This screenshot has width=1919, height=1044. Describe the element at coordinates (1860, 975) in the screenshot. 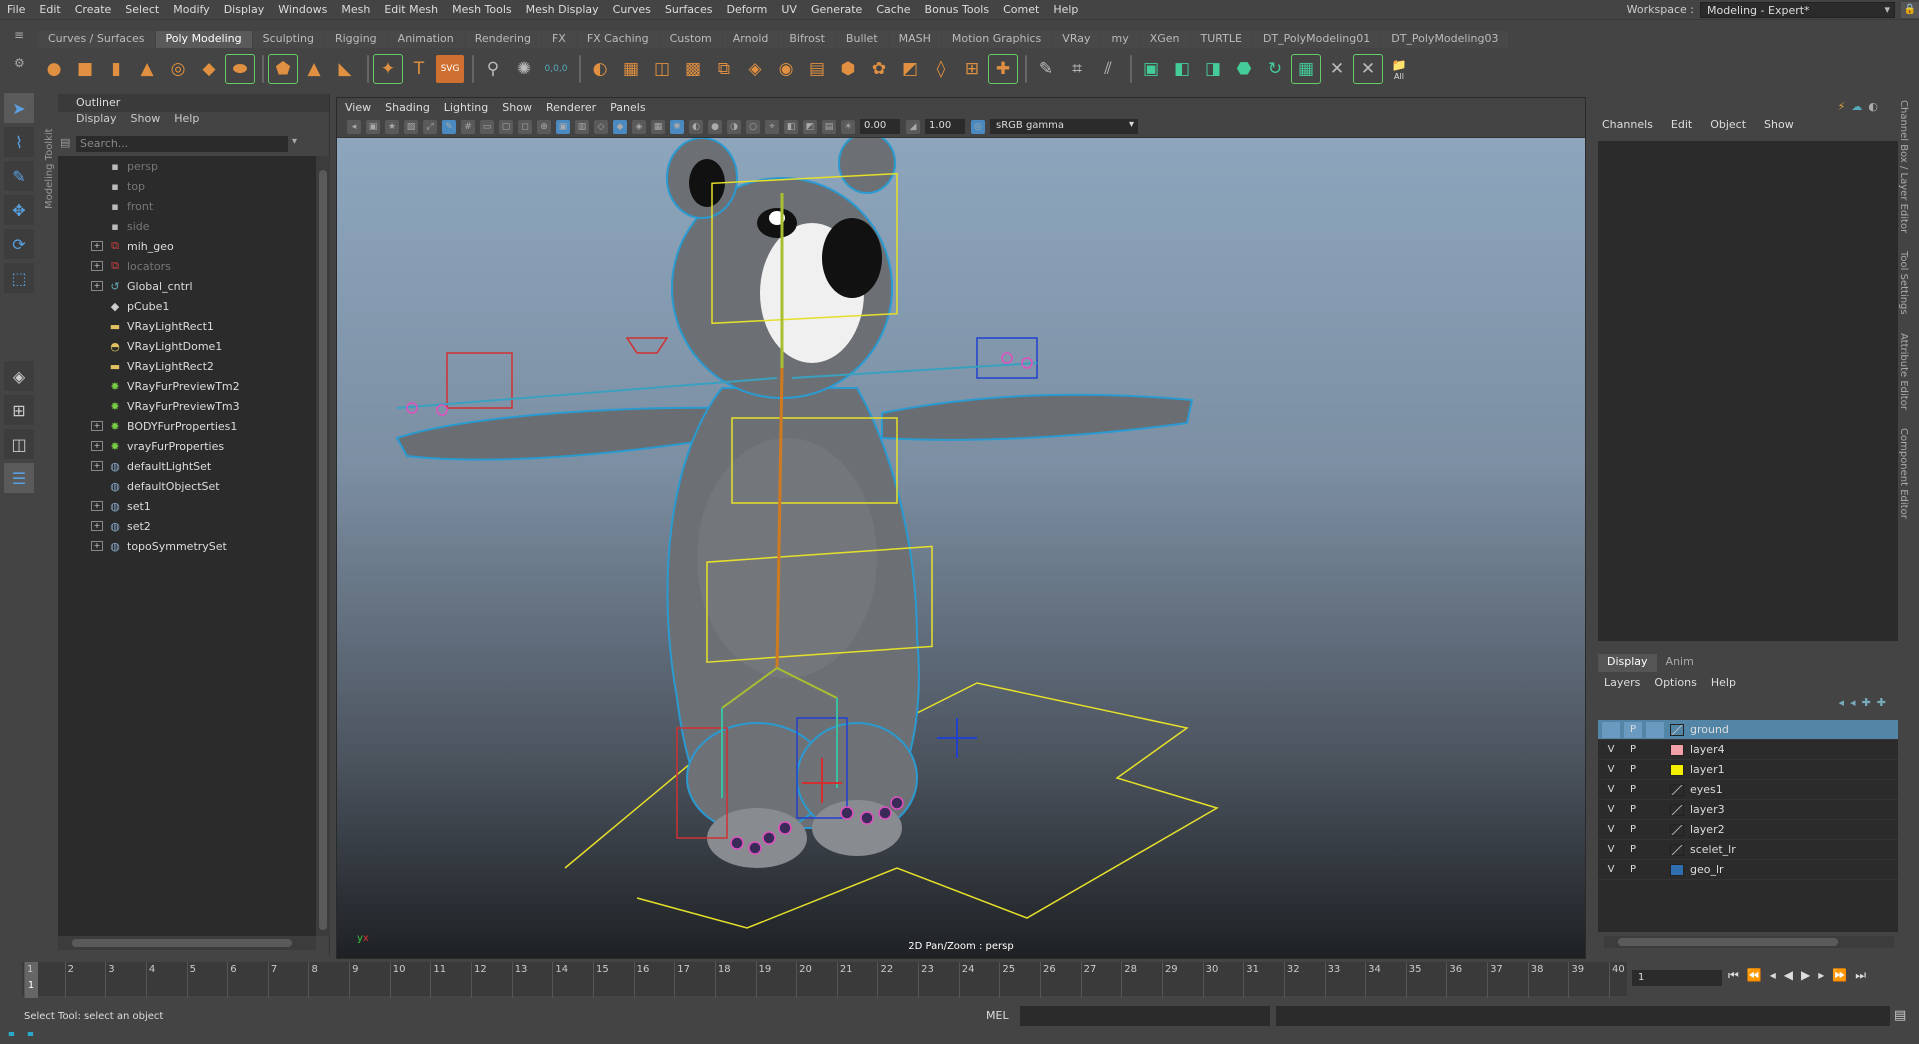

I see `go-to-end-icon: ⏭` at that location.